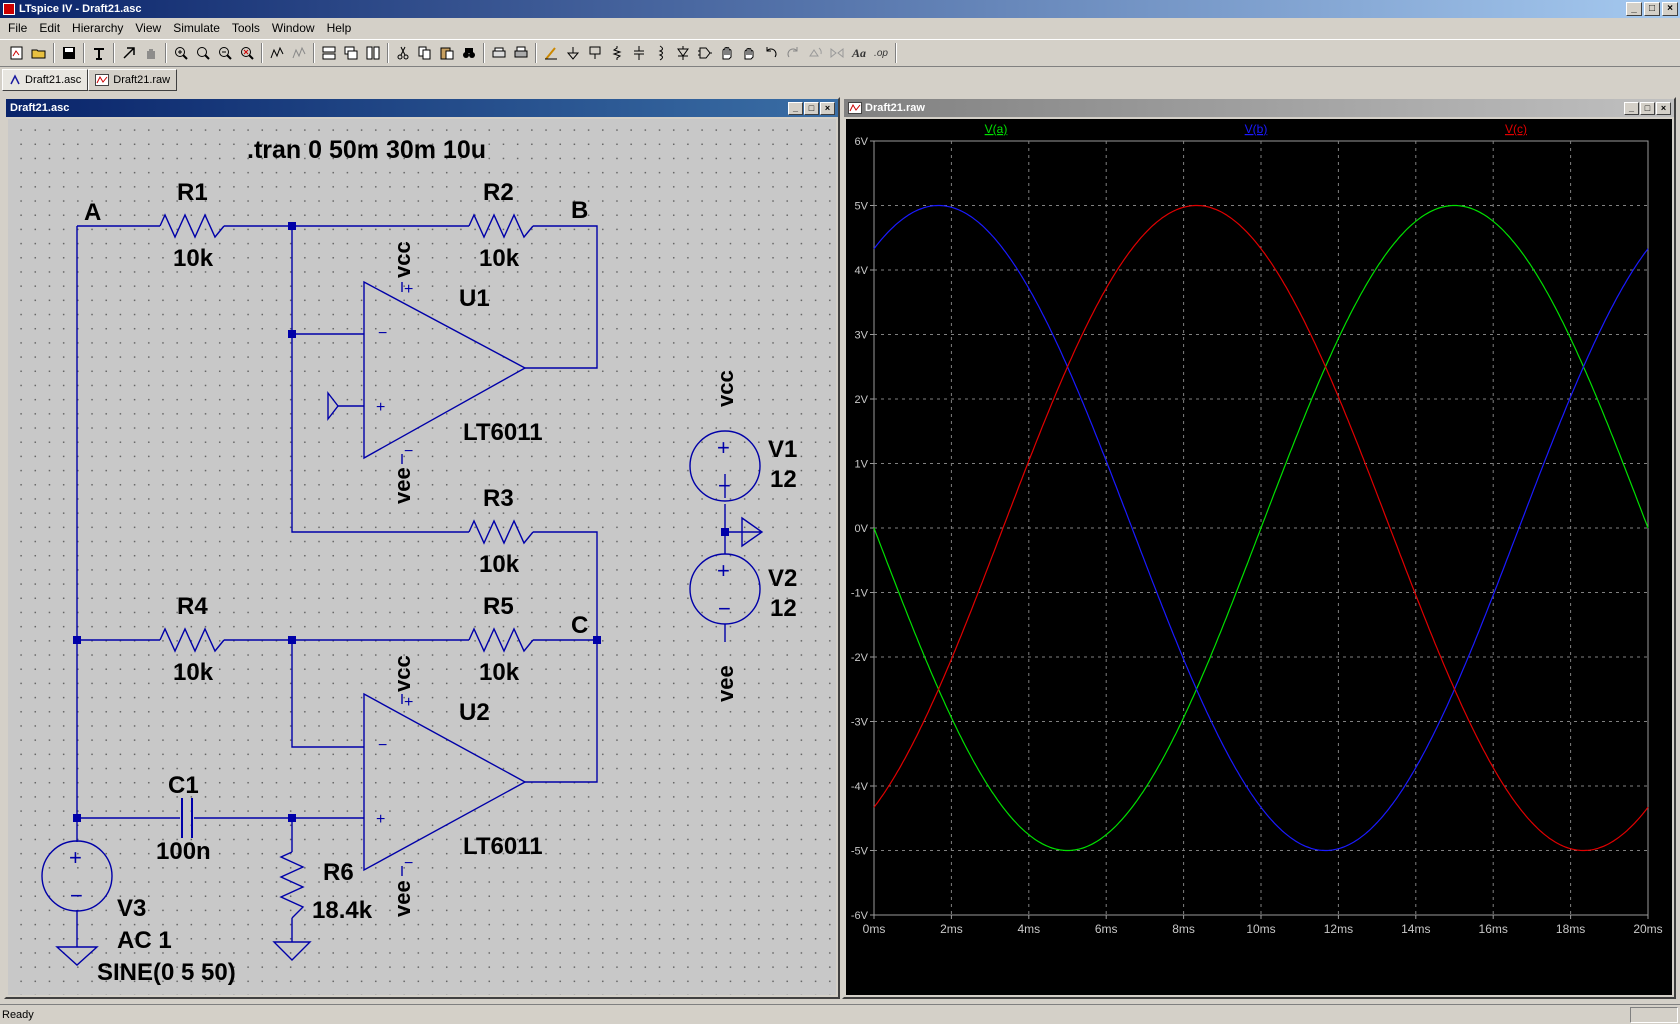 This screenshot has width=1680, height=1024. I want to click on x-tick-label: 18ms, so click(1570, 929).